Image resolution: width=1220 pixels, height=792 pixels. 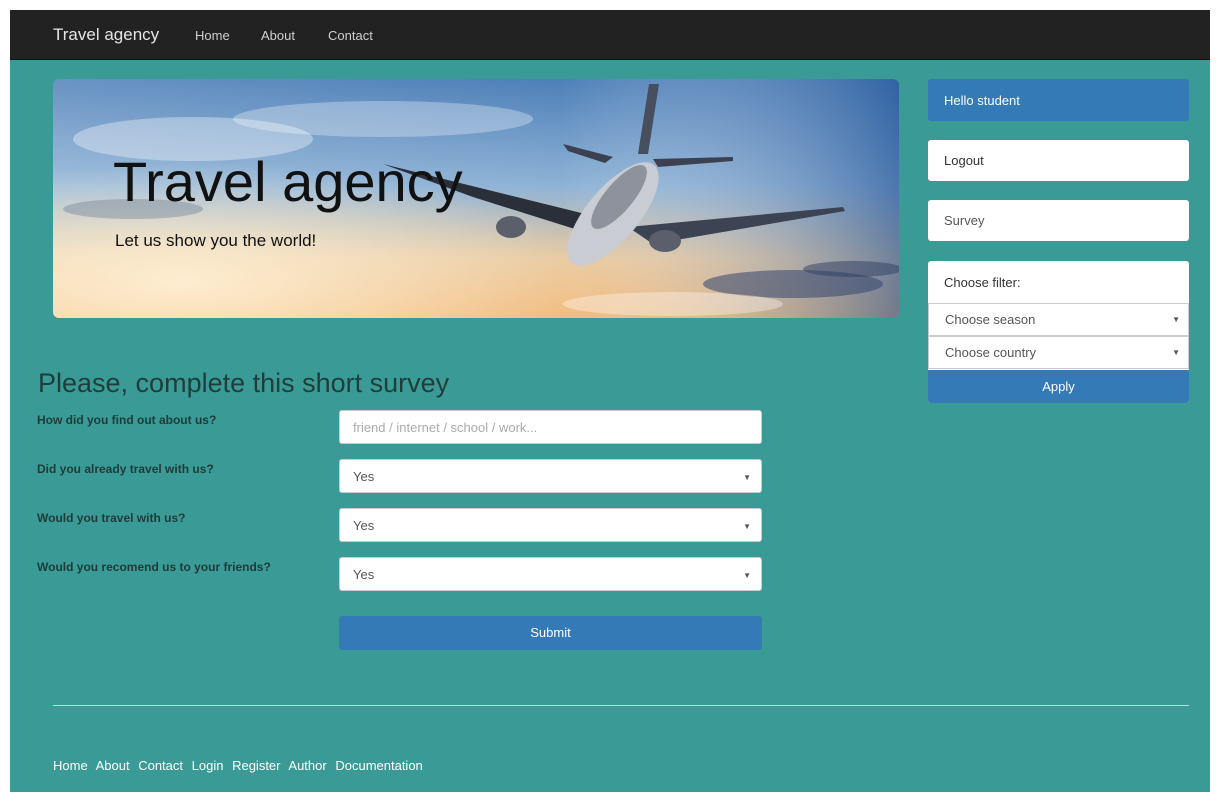 What do you see at coordinates (991, 352) in the screenshot?
I see `country-select-value: Choose country` at bounding box center [991, 352].